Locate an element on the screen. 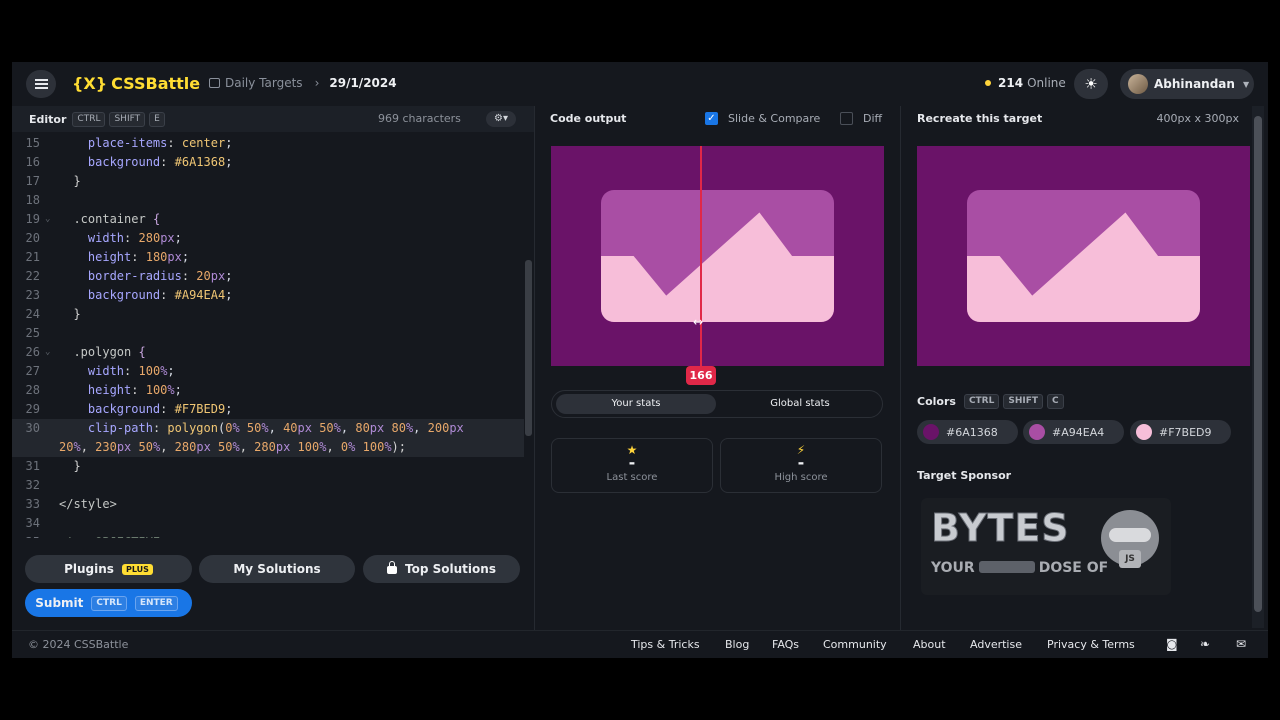  line-number: 26 is located at coordinates (32, 352).